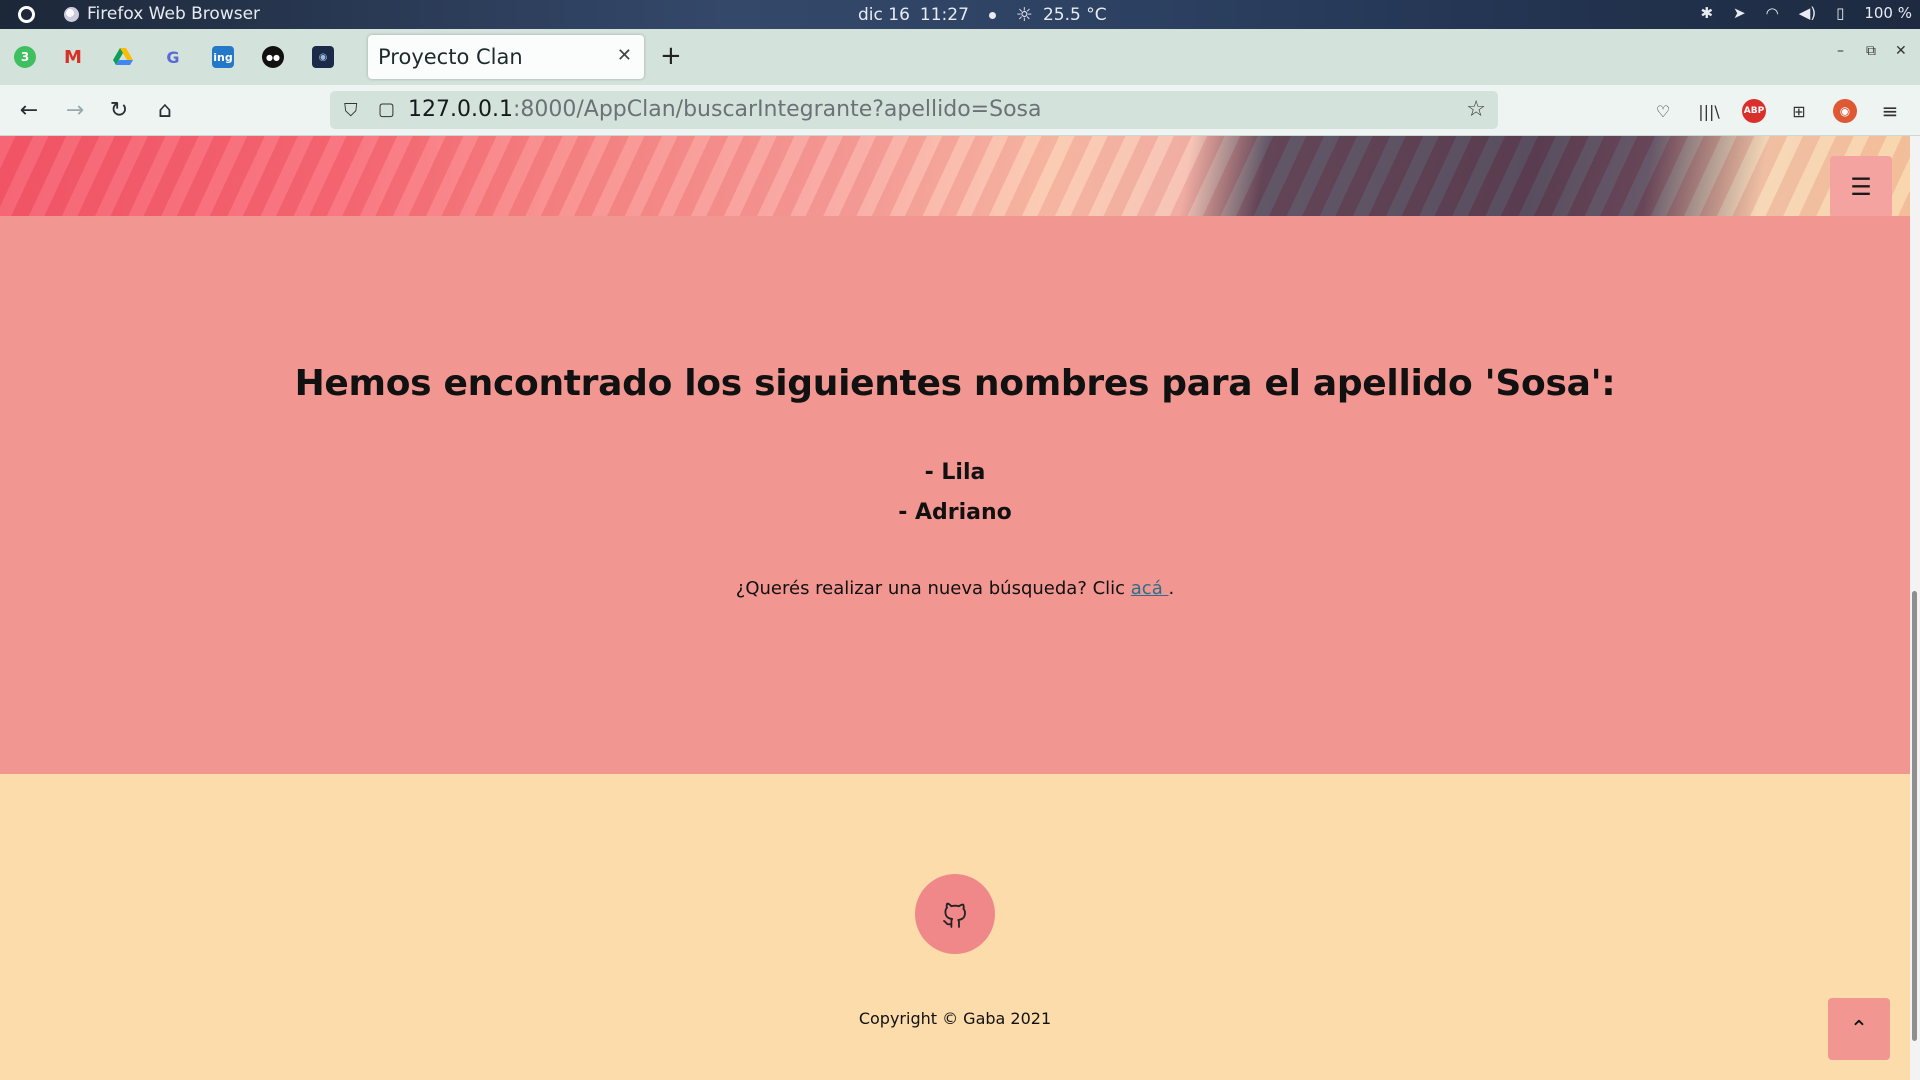  I want to click on copyright: Copyright © Gaba 2021, so click(955, 1018).